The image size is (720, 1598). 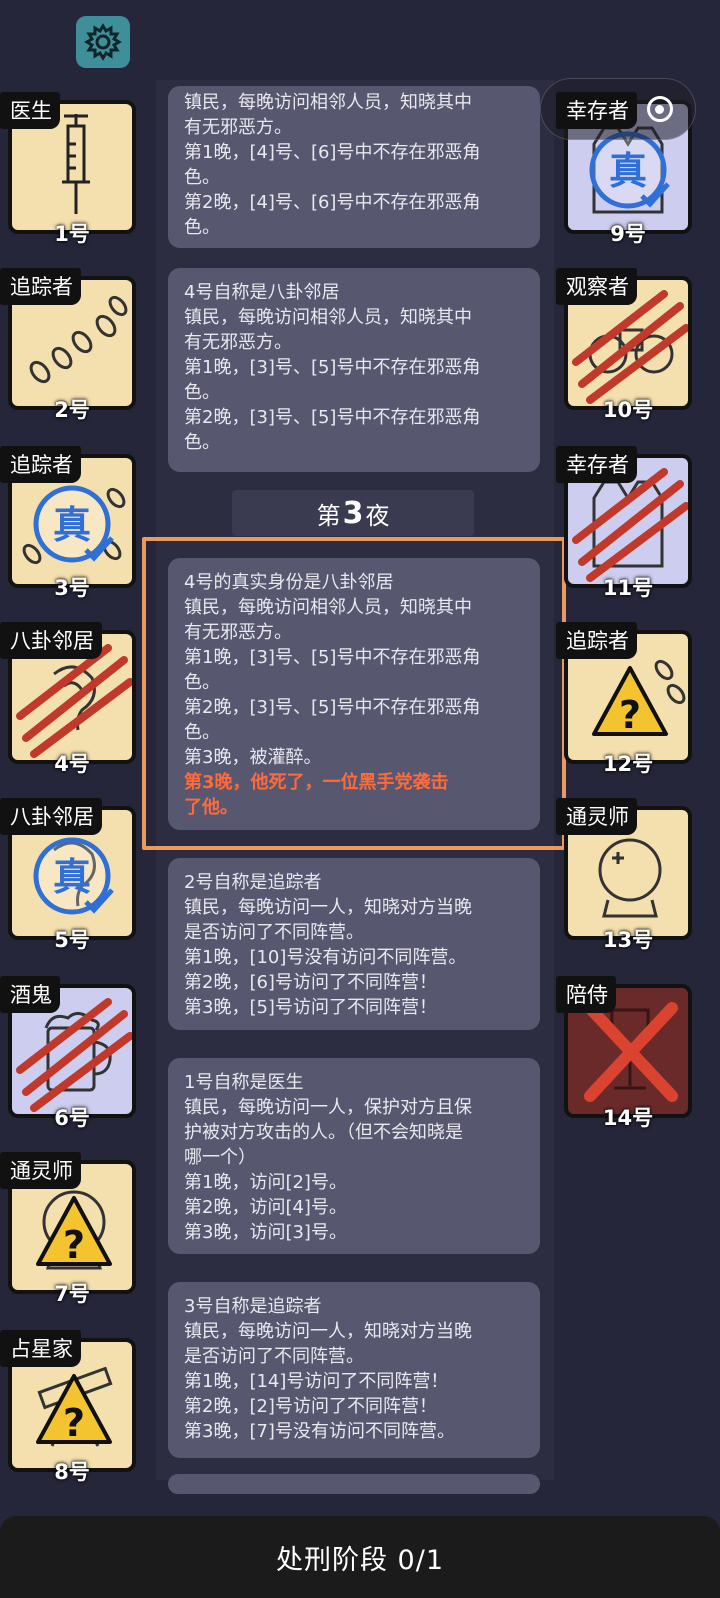 I want to click on log-line: 4号自称是八卦邻居, so click(x=262, y=292).